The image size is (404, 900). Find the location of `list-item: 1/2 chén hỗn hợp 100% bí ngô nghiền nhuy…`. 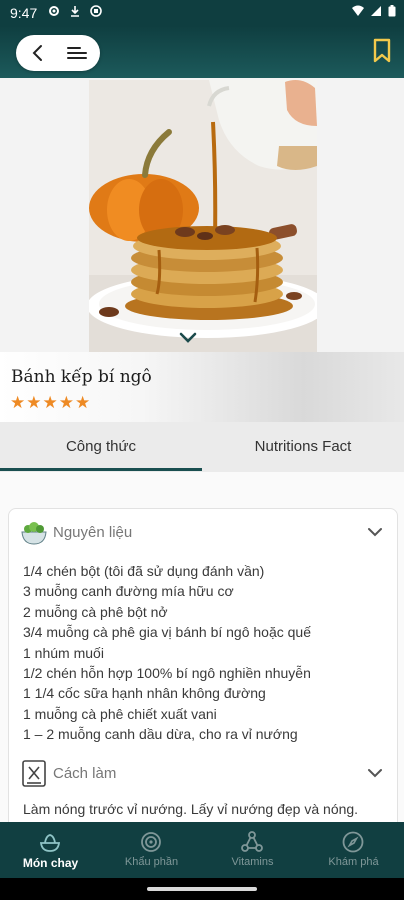

list-item: 1/2 chén hỗn hợp 100% bí ngô nghiền nhuy… is located at coordinates (167, 673).